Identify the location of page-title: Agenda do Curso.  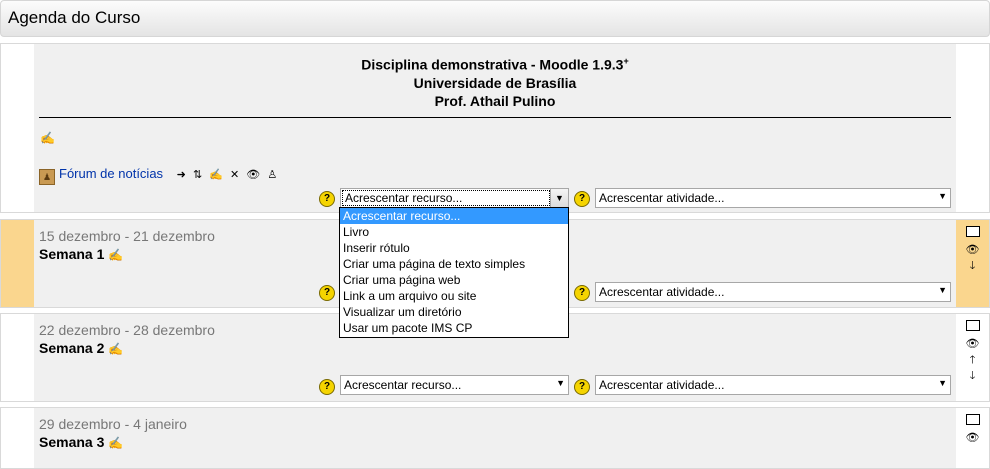
(74, 17).